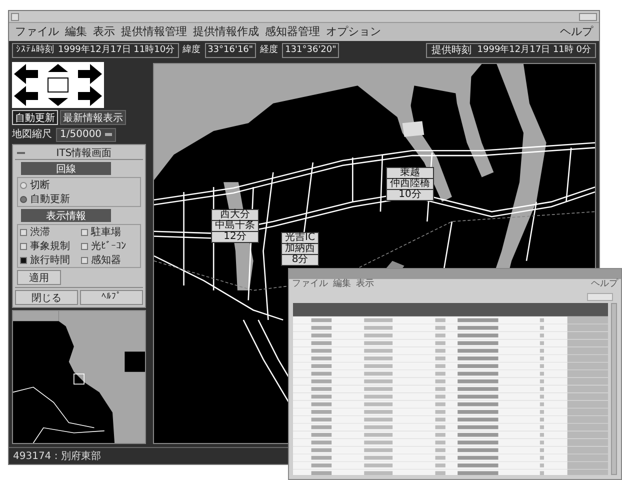 Image resolution: width=622 pixels, height=480 pixels. Describe the element at coordinates (86, 135) in the screenshot. I see `scale-dropdown: 1/50000` at that location.